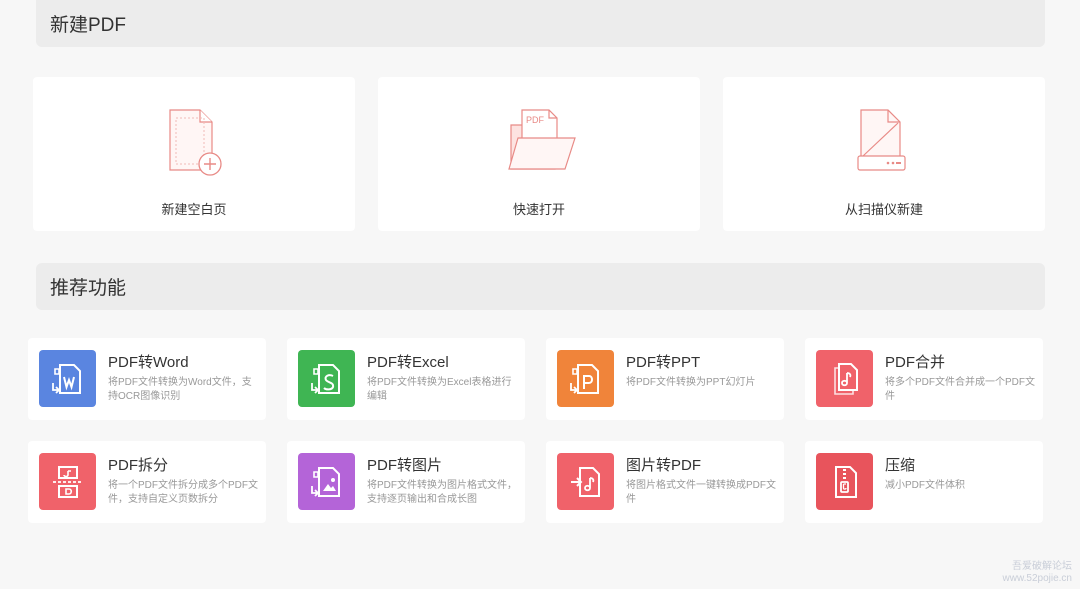  Describe the element at coordinates (88, 288) in the screenshot. I see `section-title: 推荐功能` at that location.